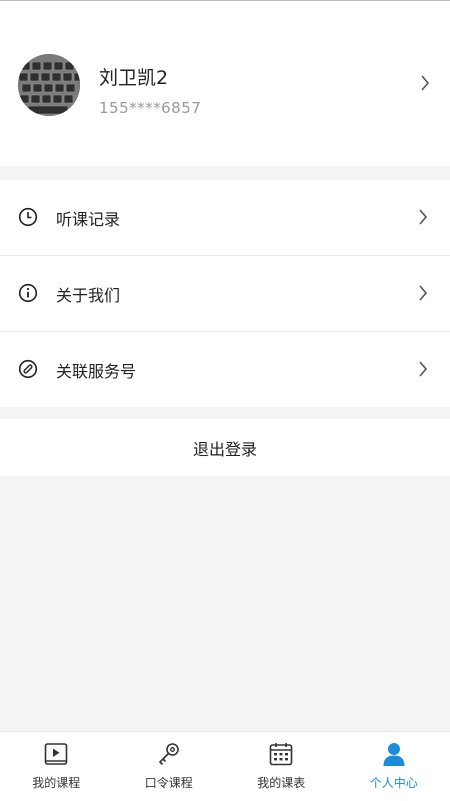  What do you see at coordinates (28, 217) in the screenshot?
I see `clock-icon` at bounding box center [28, 217].